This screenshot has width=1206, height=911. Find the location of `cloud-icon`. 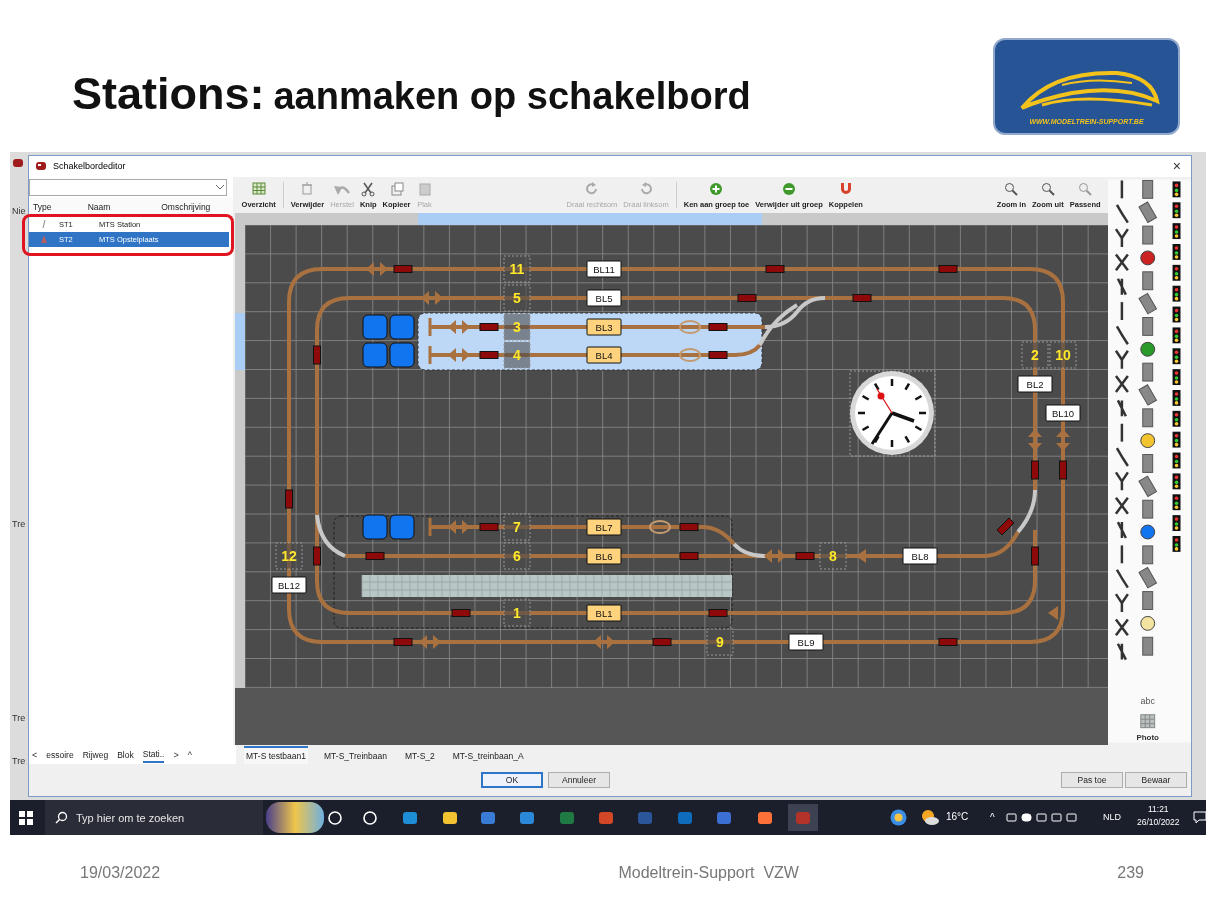

cloud-icon is located at coordinates (1026, 817).